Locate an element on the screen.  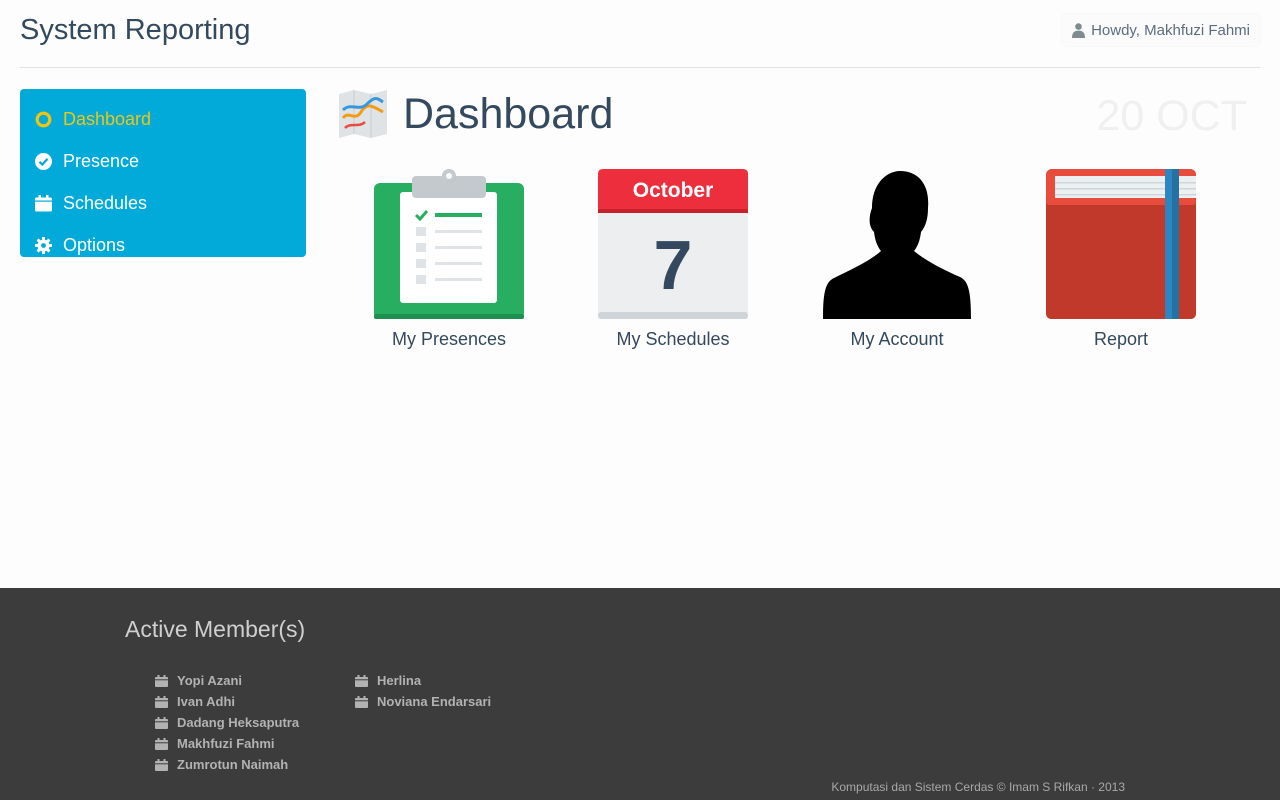
member-name: Herlina is located at coordinates (399, 680).